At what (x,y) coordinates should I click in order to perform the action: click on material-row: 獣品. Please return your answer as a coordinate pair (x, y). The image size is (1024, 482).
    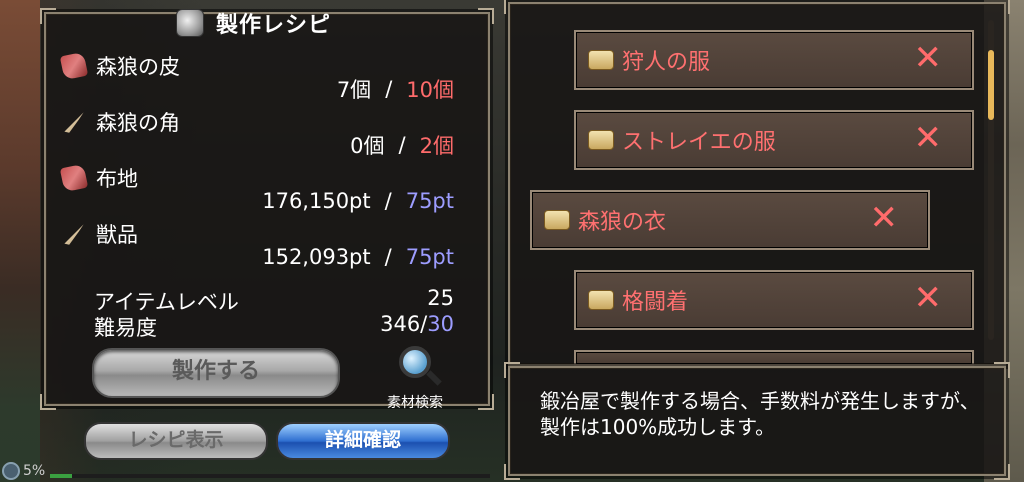
    Looking at the image, I should click on (100, 234).